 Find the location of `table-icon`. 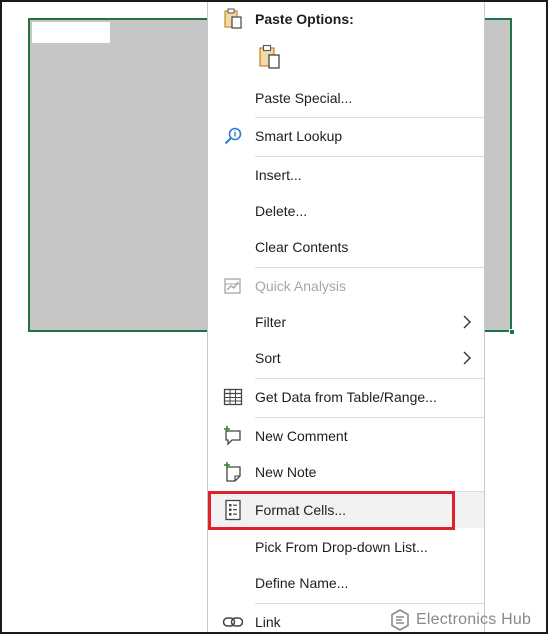

table-icon is located at coordinates (233, 397).